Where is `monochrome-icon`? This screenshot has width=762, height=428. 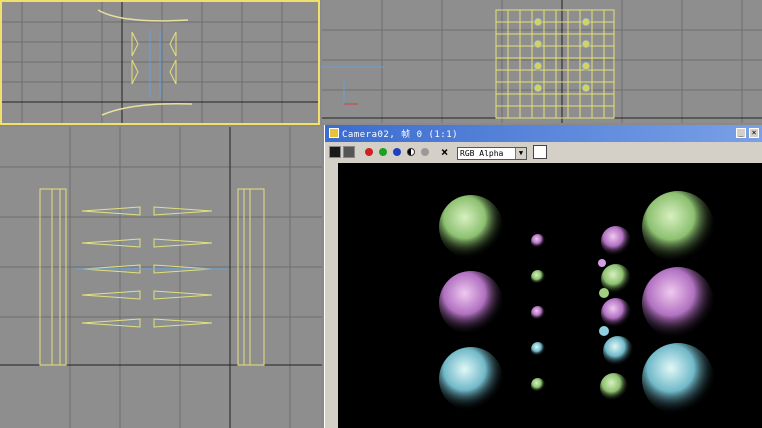 monochrome-icon is located at coordinates (411, 152).